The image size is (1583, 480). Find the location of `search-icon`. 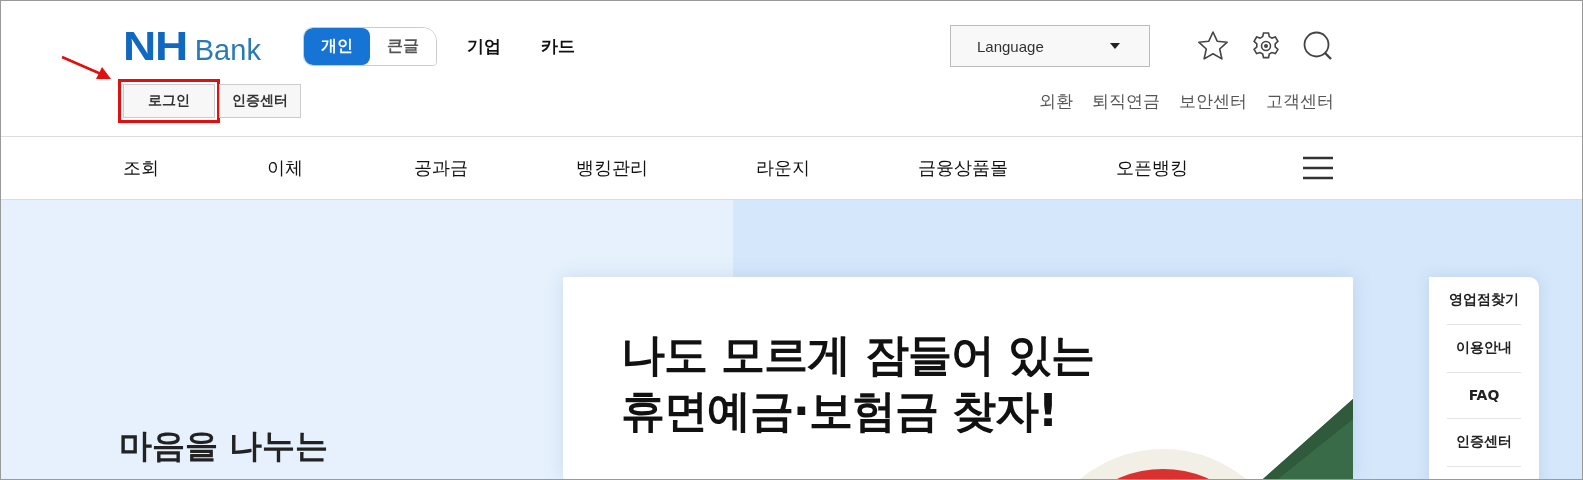

search-icon is located at coordinates (1318, 46).